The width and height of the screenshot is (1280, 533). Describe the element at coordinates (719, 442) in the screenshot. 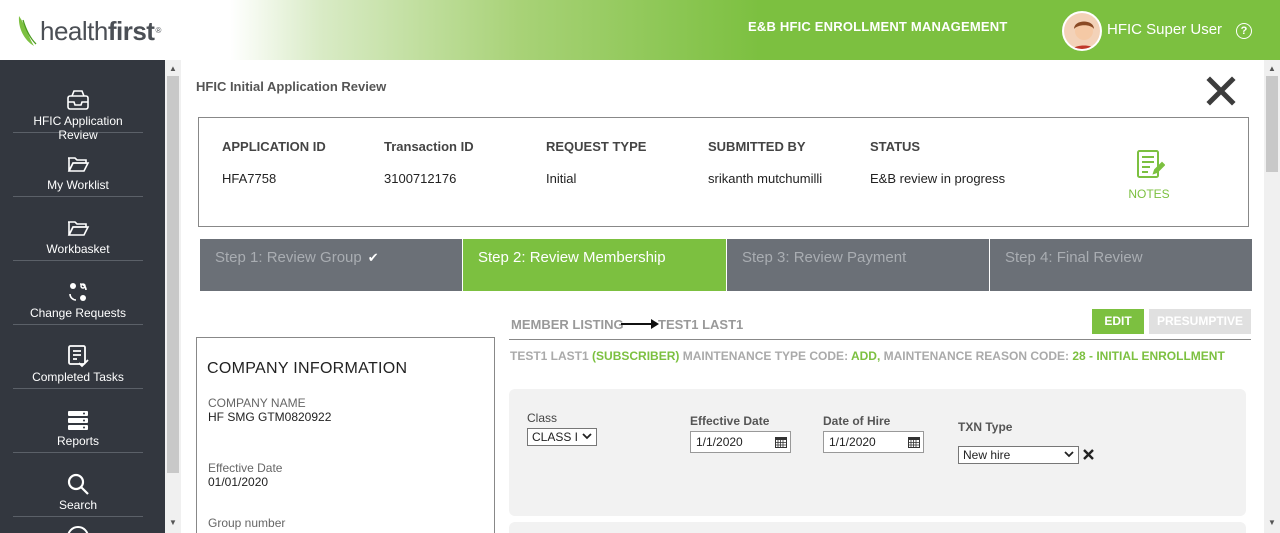

I see `effective-date-value: 1/1/2020` at that location.